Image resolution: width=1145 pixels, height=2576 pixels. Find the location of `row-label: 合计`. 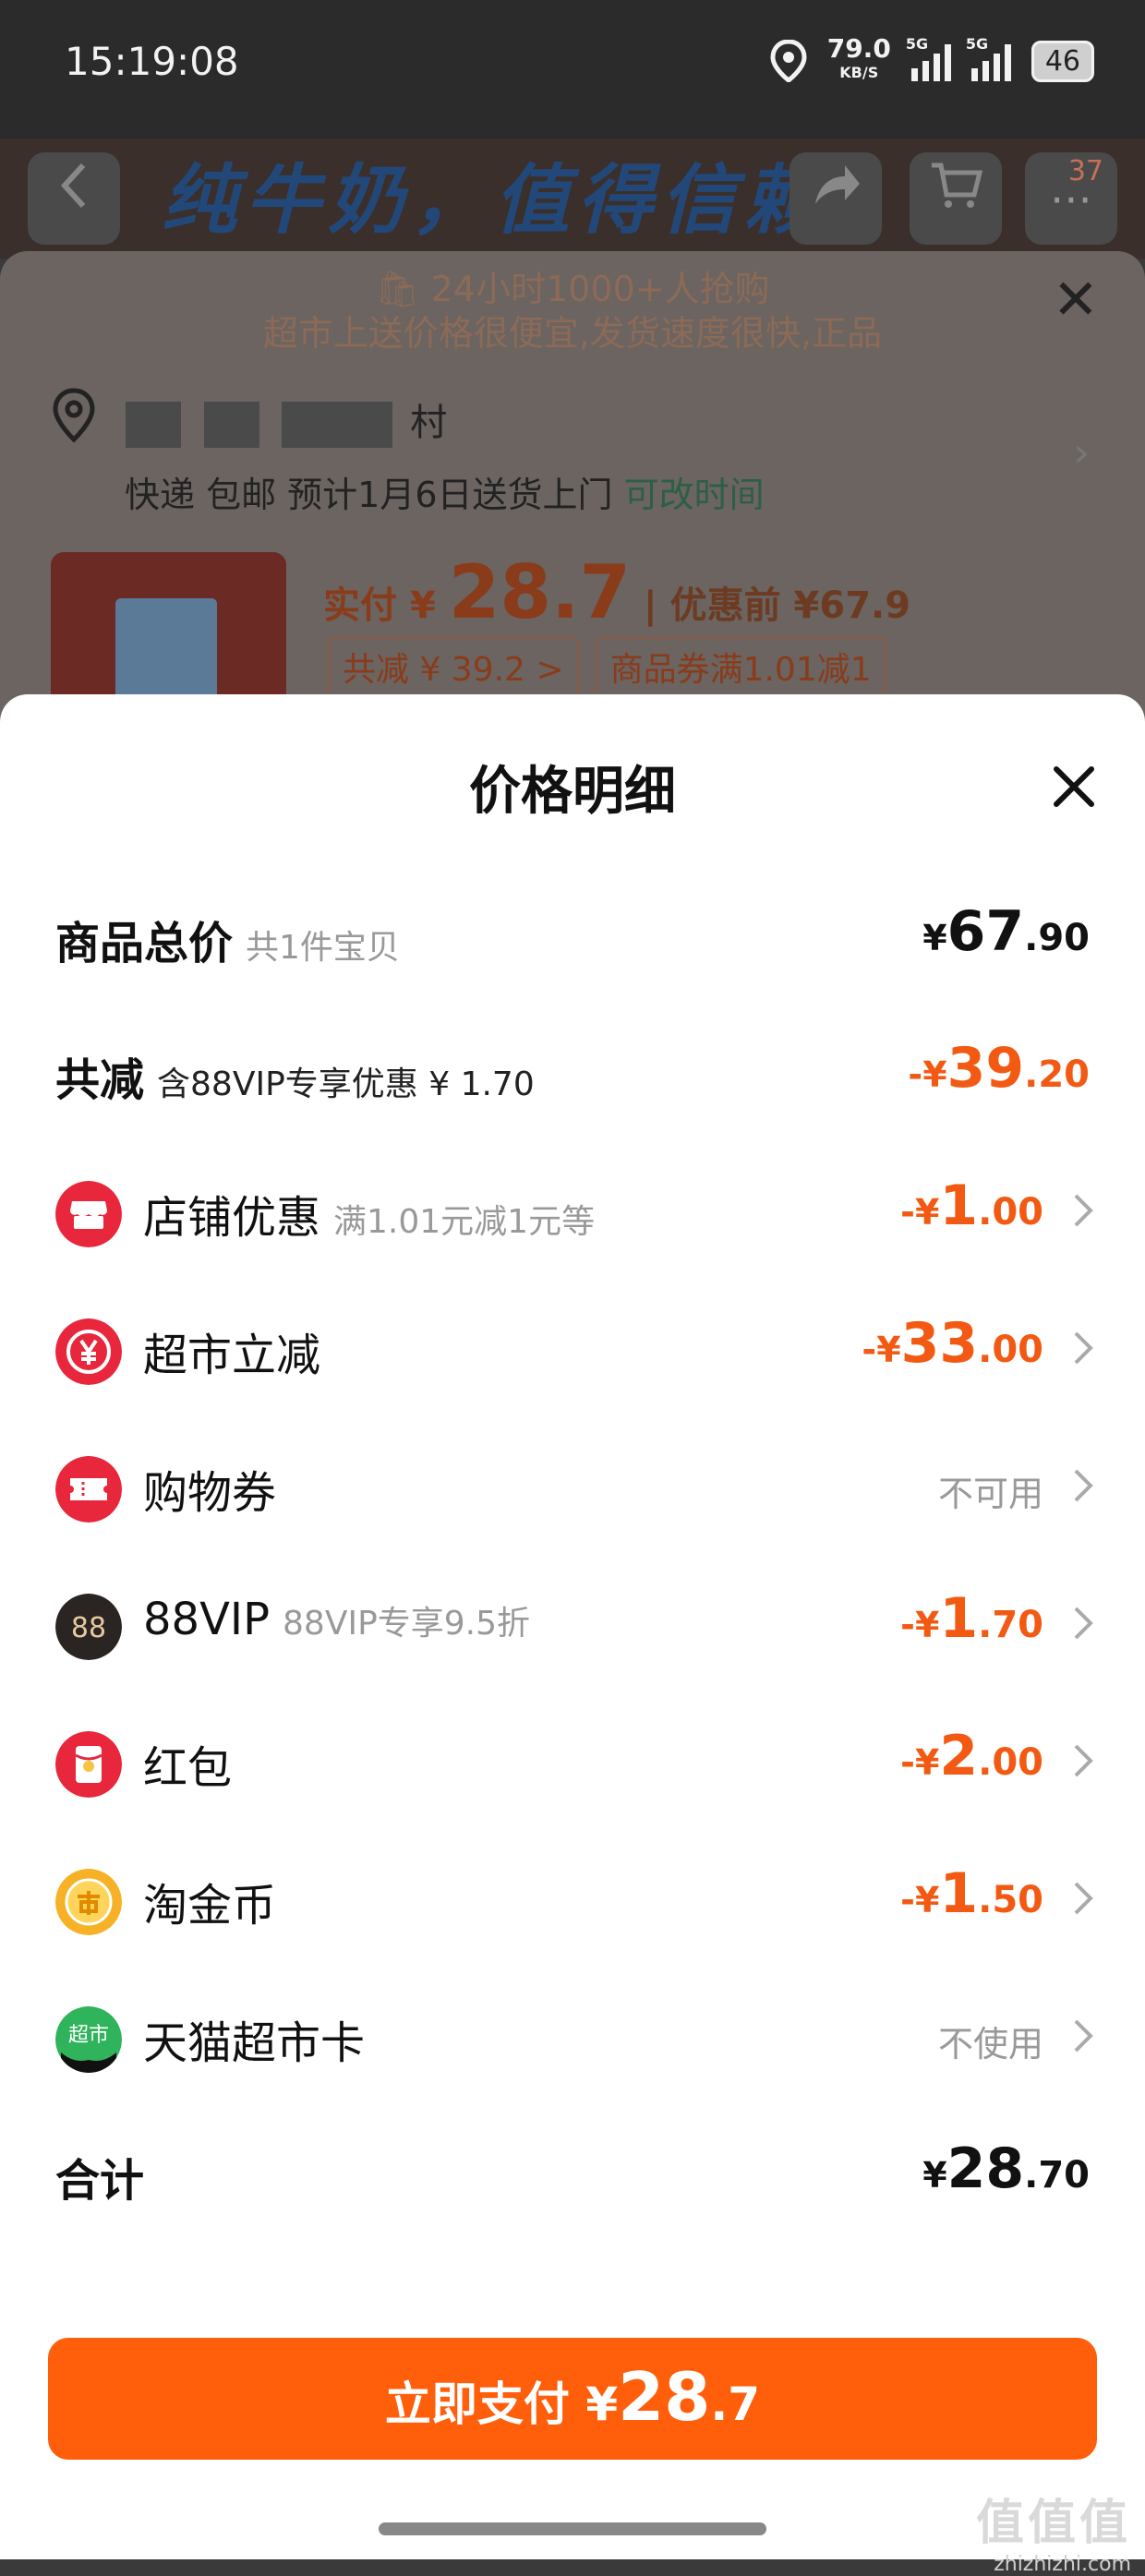

row-label: 合计 is located at coordinates (99, 2176).